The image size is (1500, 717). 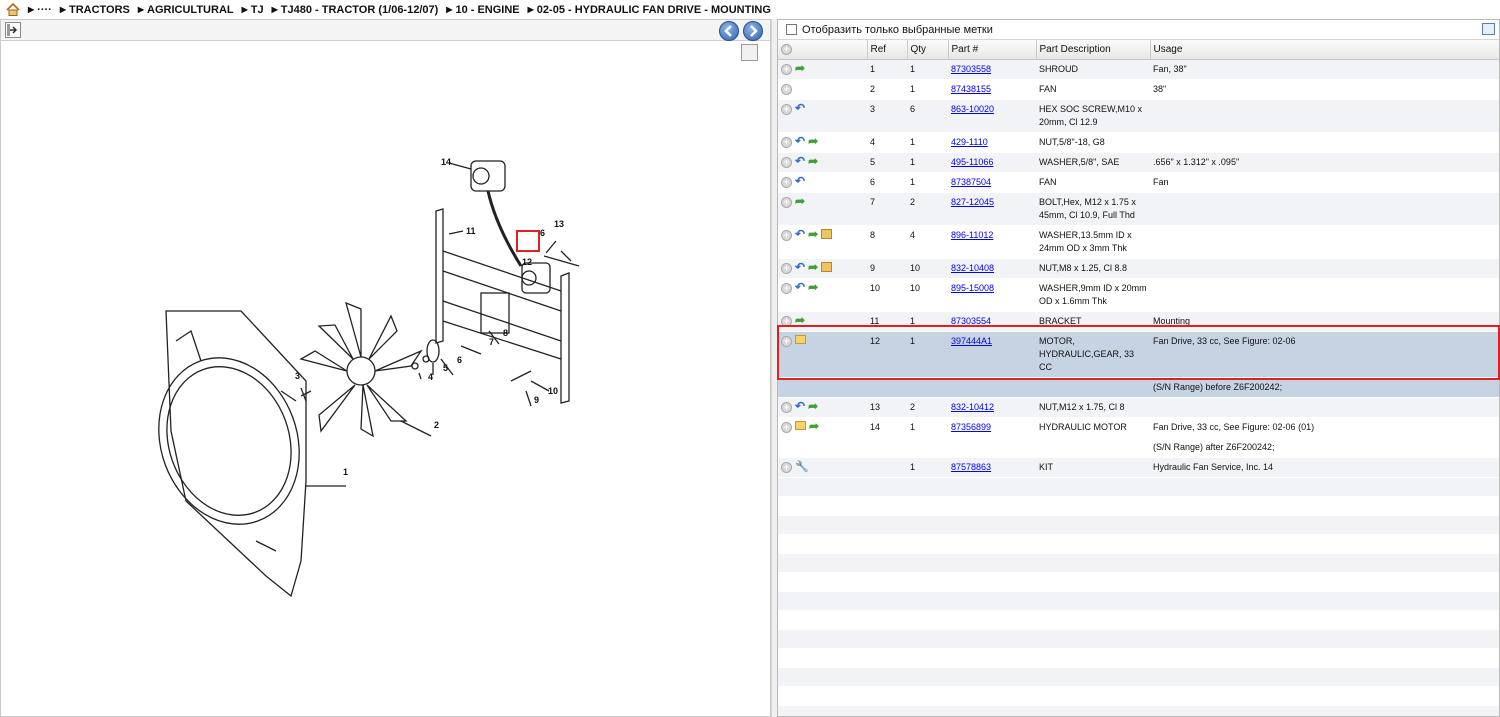 I want to click on table-row: +2 1 87438155 FAN 38", so click(x=1138, y=89).